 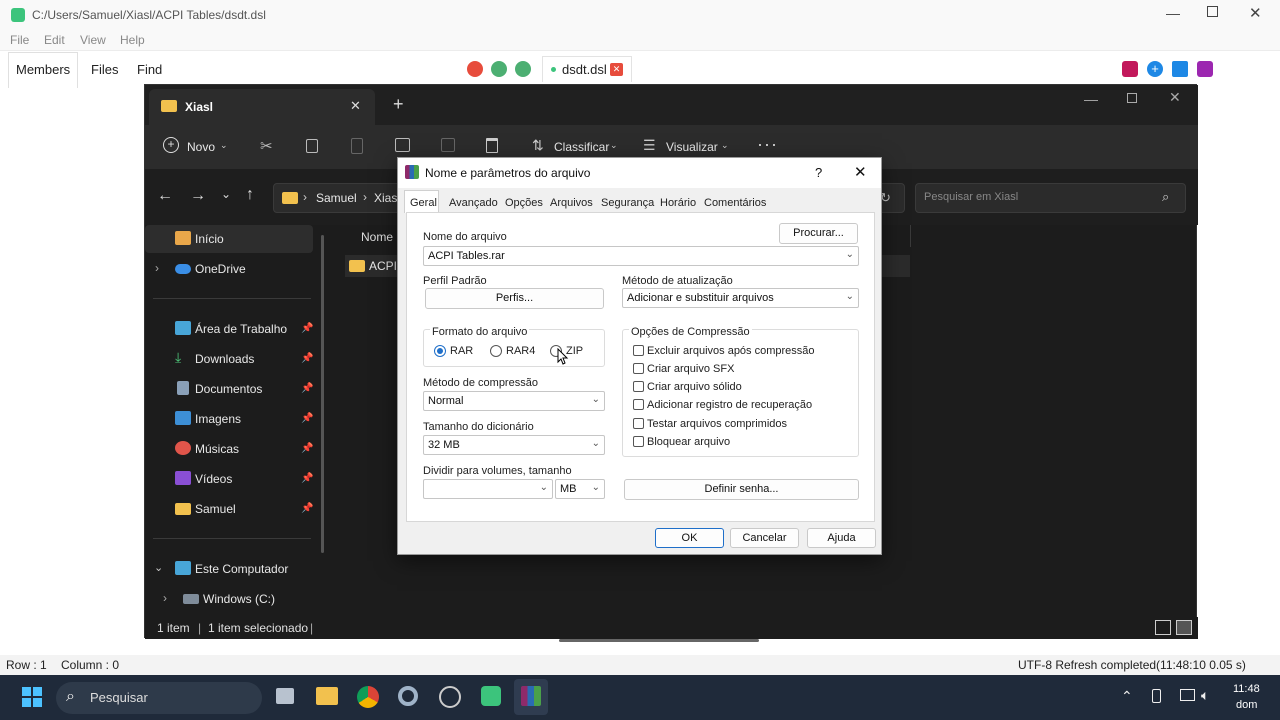 I want to click on horizontal-scrollbar, so click(x=659, y=640).